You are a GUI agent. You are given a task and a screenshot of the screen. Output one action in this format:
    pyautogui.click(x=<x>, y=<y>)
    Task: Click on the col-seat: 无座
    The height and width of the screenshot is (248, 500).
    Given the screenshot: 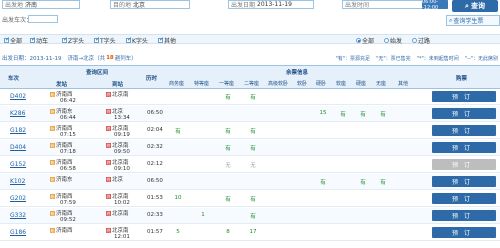 What is the action you would take?
    pyautogui.click(x=381, y=84)
    